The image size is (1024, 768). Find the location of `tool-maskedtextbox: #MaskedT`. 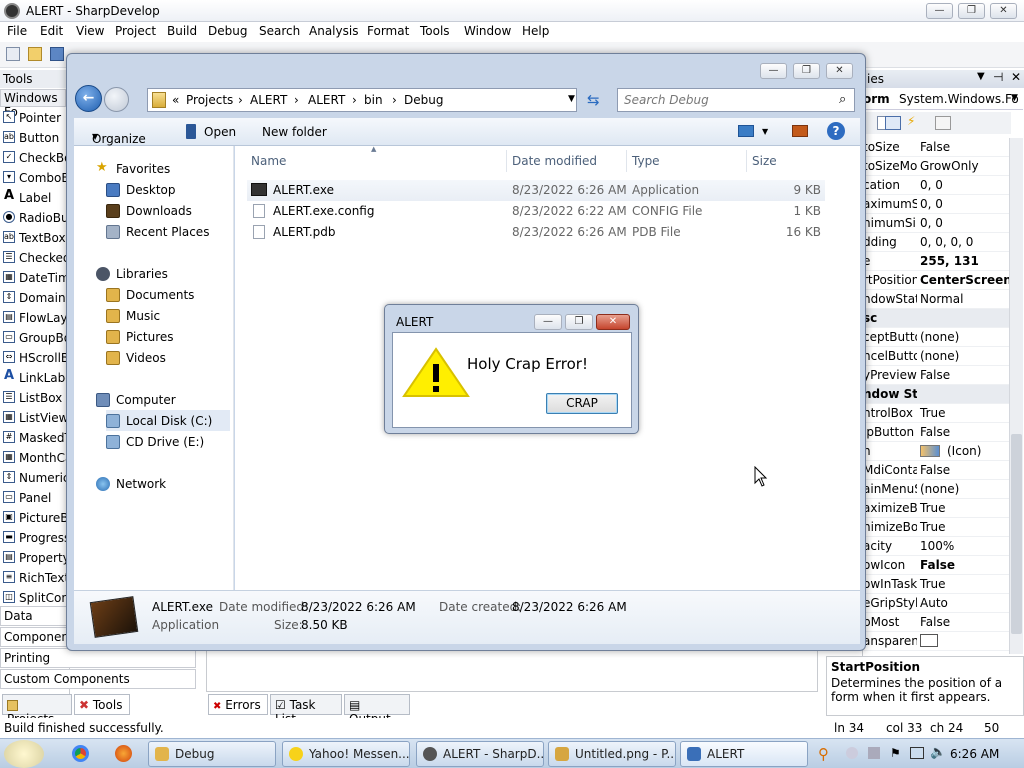

tool-maskedtextbox: #MaskedT is located at coordinates (33, 438).